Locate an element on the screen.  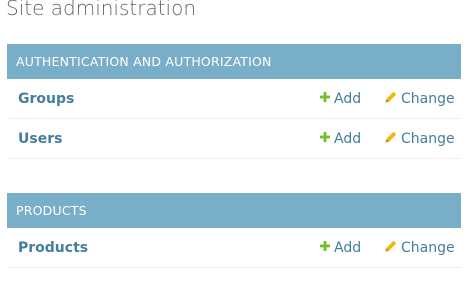
model-link-products: Products is located at coordinates (53, 248).